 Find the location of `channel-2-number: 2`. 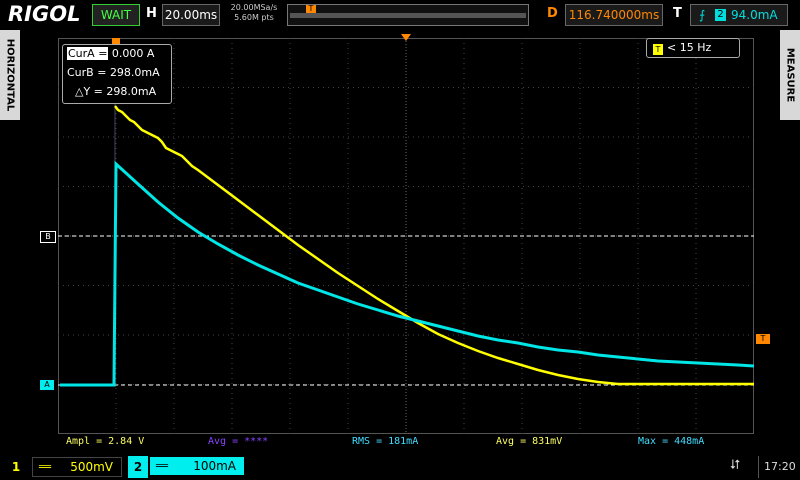

channel-2-number: 2 is located at coordinates (138, 467).